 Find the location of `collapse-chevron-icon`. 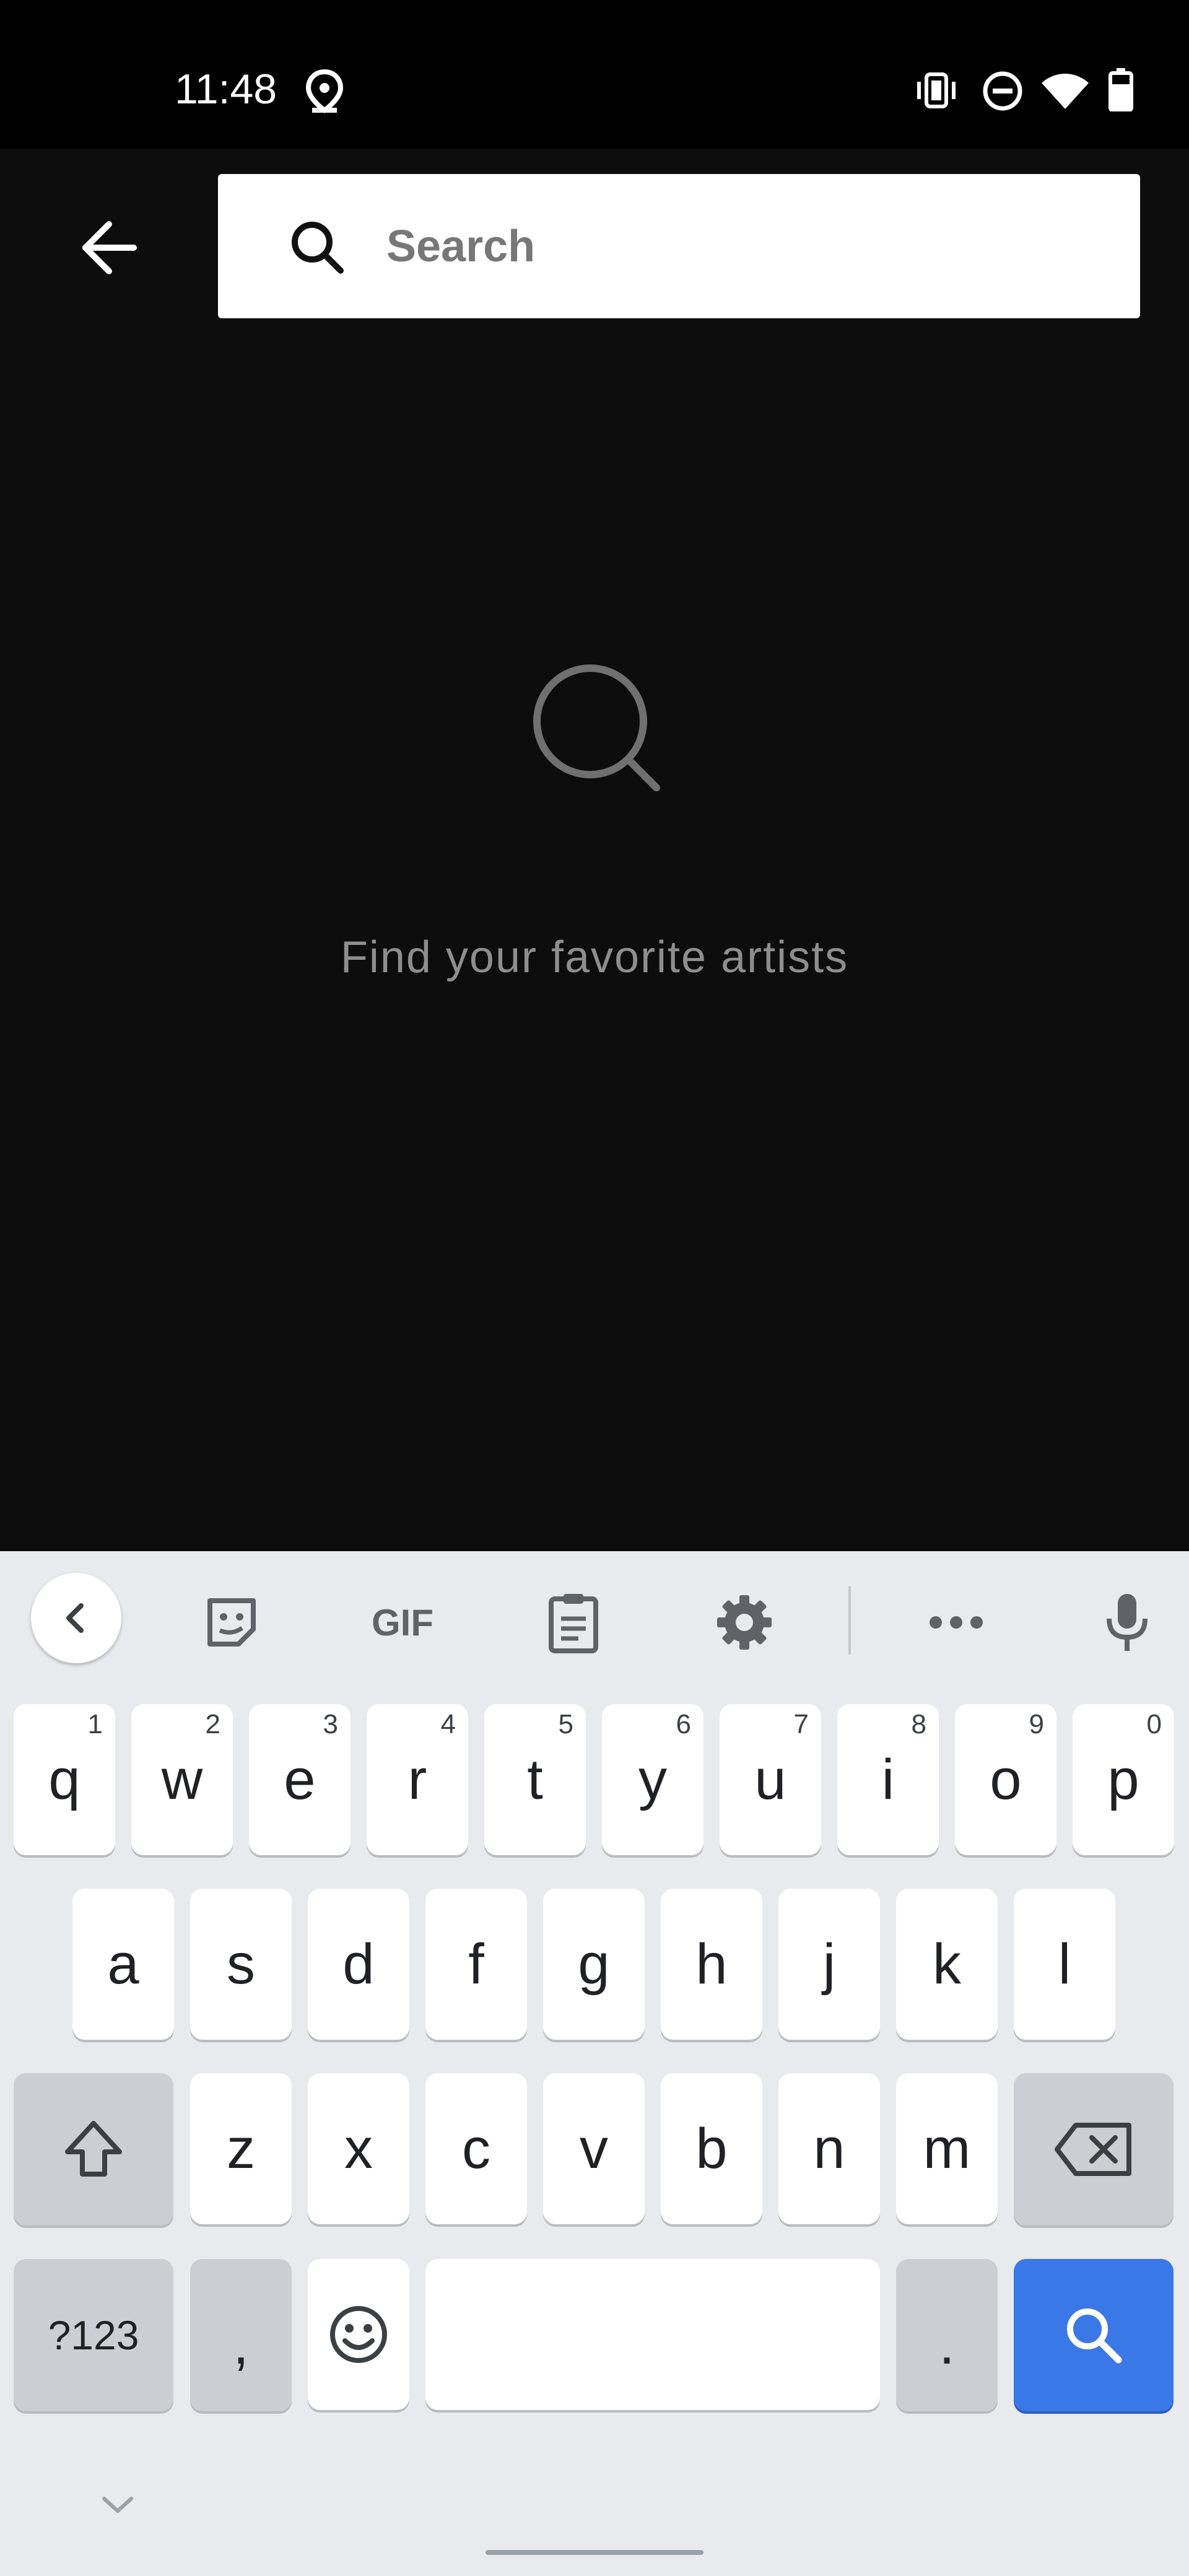

collapse-chevron-icon is located at coordinates (76, 1618).